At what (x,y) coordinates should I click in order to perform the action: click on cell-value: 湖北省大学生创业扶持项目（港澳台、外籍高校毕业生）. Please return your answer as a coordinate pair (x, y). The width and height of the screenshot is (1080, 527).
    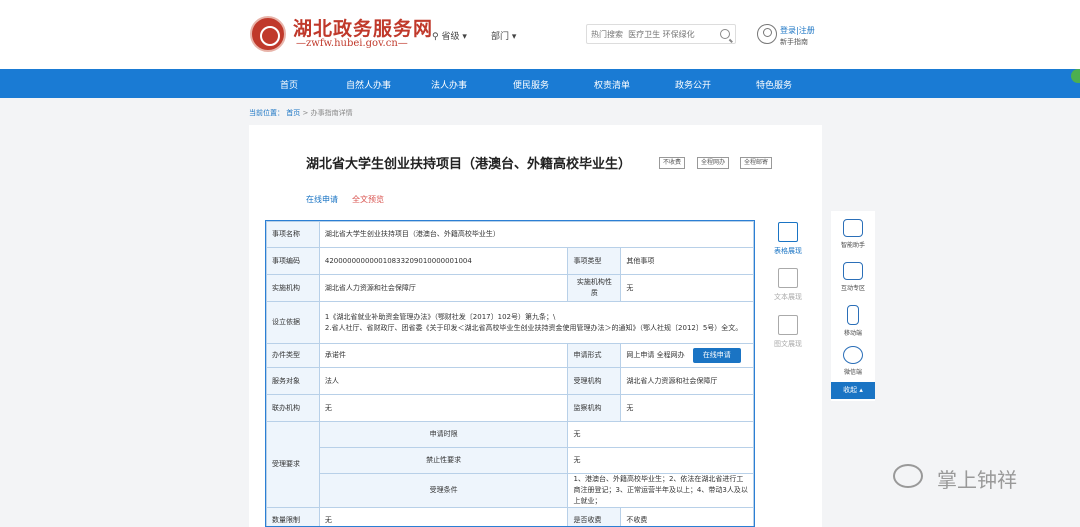
    Looking at the image, I should click on (536, 234).